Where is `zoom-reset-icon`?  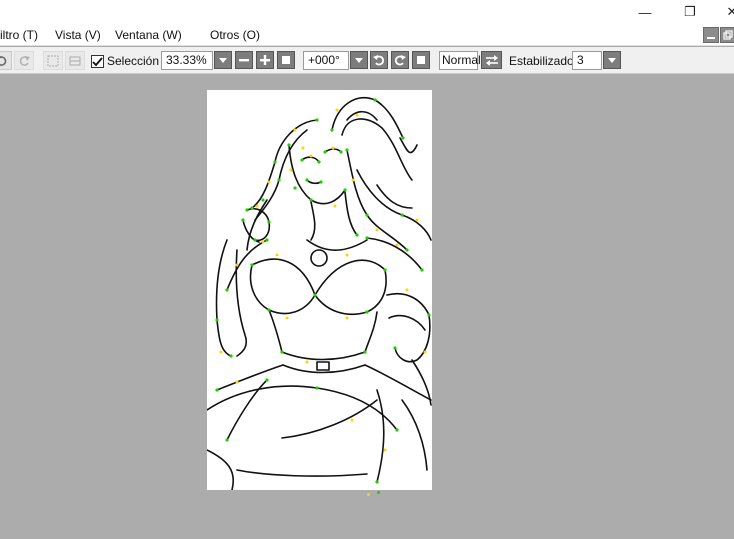 zoom-reset-icon is located at coordinates (286, 60).